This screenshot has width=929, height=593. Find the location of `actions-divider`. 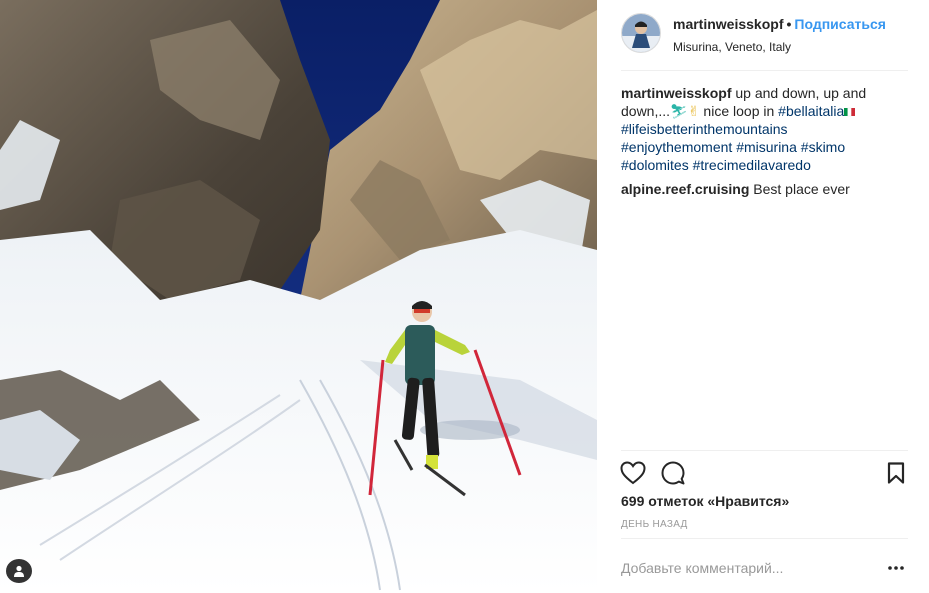

actions-divider is located at coordinates (764, 450).